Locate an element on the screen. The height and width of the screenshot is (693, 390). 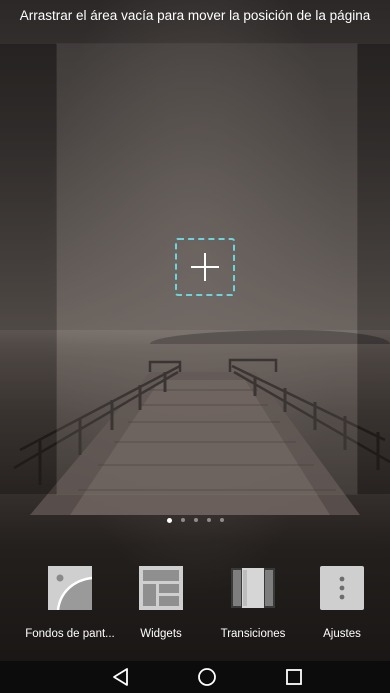
recents-square-icon is located at coordinates (294, 677).